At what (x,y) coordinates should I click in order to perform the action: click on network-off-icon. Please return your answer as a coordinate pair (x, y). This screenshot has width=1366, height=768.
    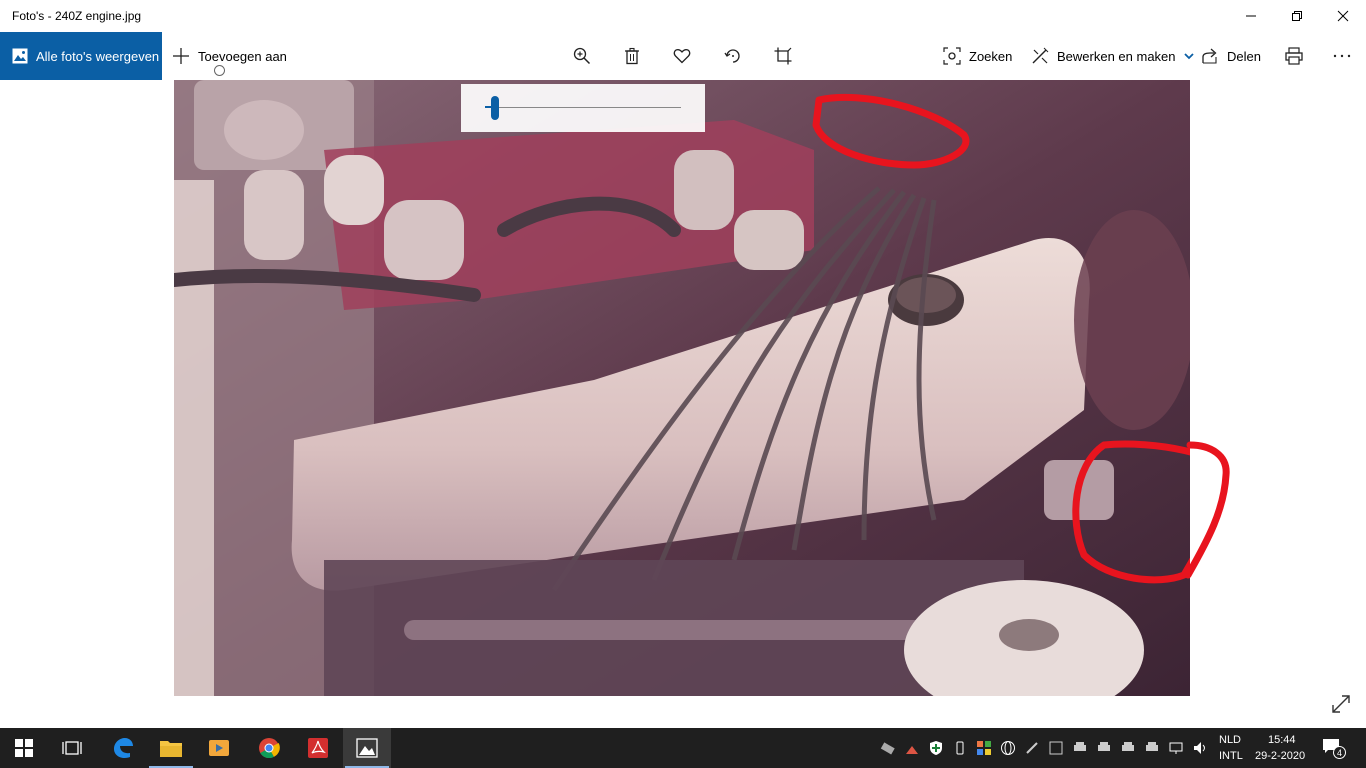
    Looking at the image, I should click on (888, 748).